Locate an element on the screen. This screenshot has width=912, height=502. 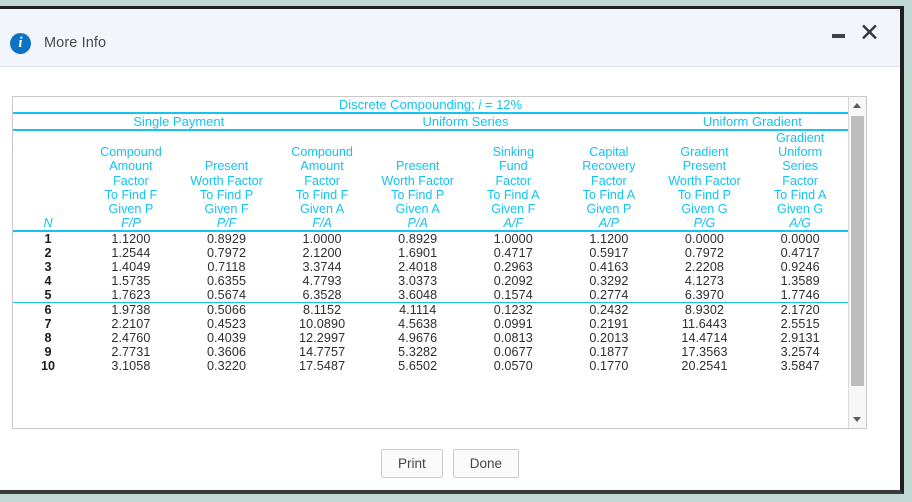
cell-value: 0.2191 is located at coordinates (609, 324).